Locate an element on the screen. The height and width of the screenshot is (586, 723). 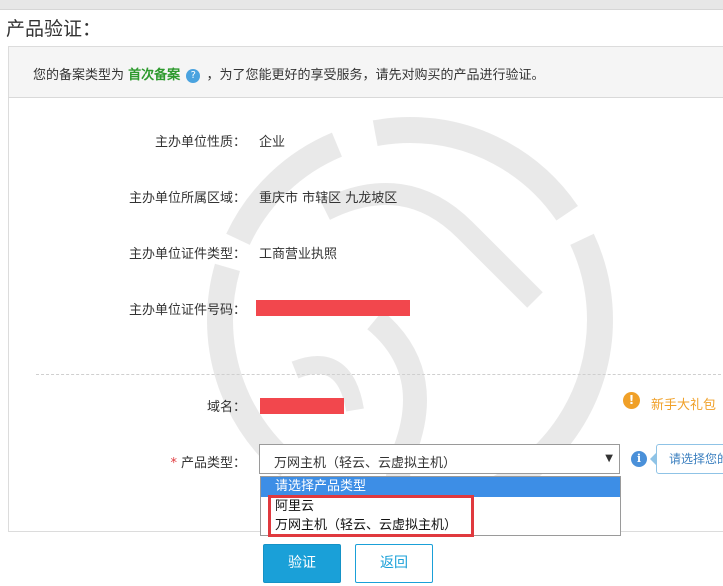
notice-prefix: 您的备案类型为 is located at coordinates (79, 75).